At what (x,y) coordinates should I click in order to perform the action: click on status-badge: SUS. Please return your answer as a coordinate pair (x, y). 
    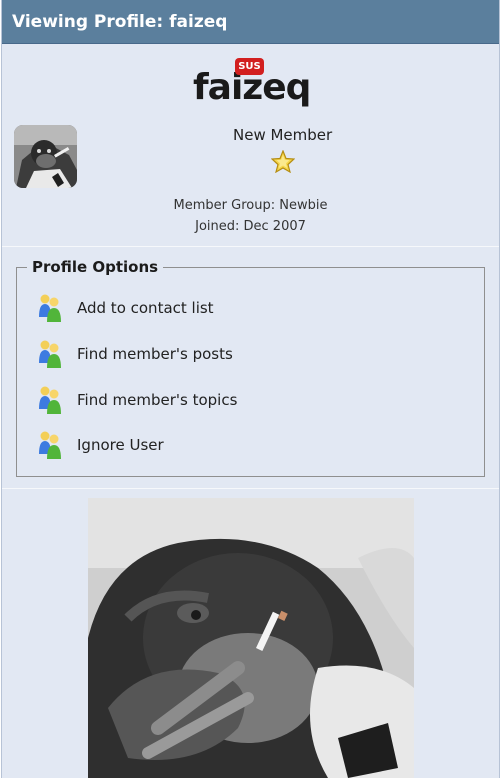
    Looking at the image, I should click on (249, 66).